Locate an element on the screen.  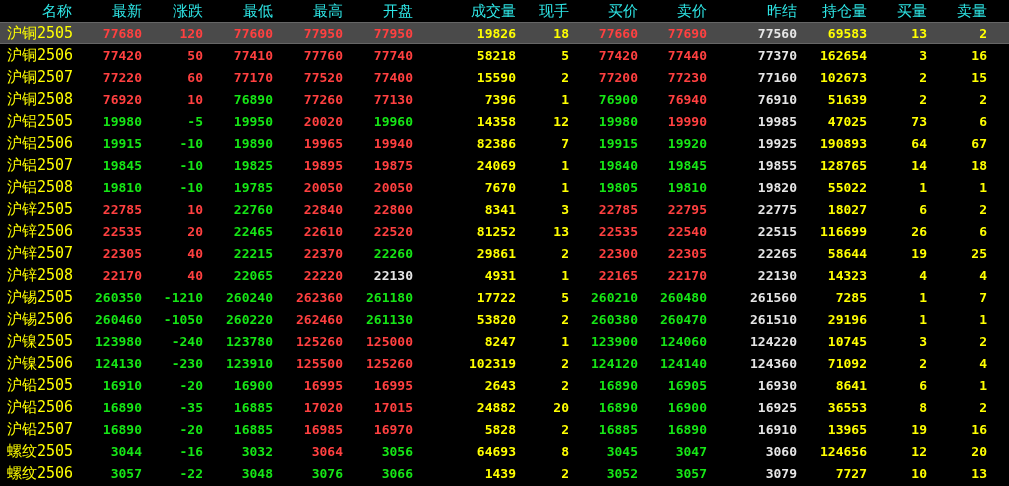
table-cell-text: 260460 is located at coordinates (118, 319).